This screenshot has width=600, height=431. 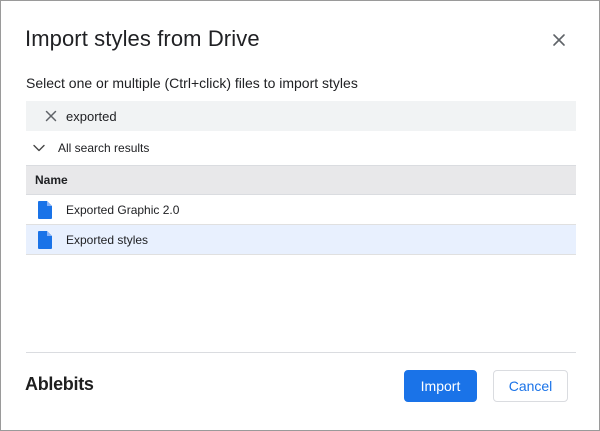 What do you see at coordinates (142, 38) in the screenshot?
I see `dialog-title: Import styles from Drive` at bounding box center [142, 38].